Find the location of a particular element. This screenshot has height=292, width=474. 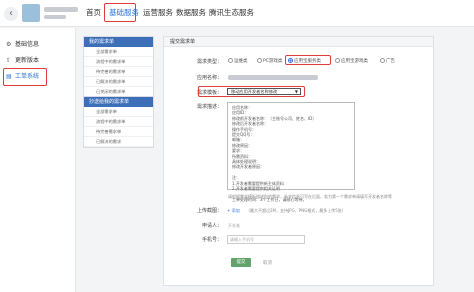

phone-input: 请输入手机号 is located at coordinates (266, 239).